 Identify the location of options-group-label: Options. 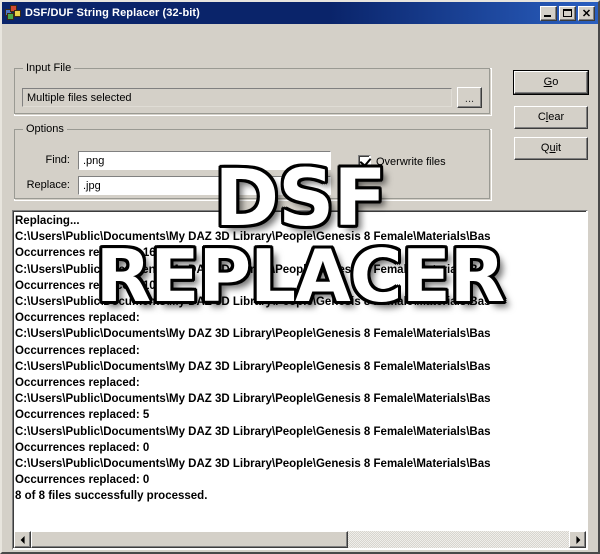
(45, 129).